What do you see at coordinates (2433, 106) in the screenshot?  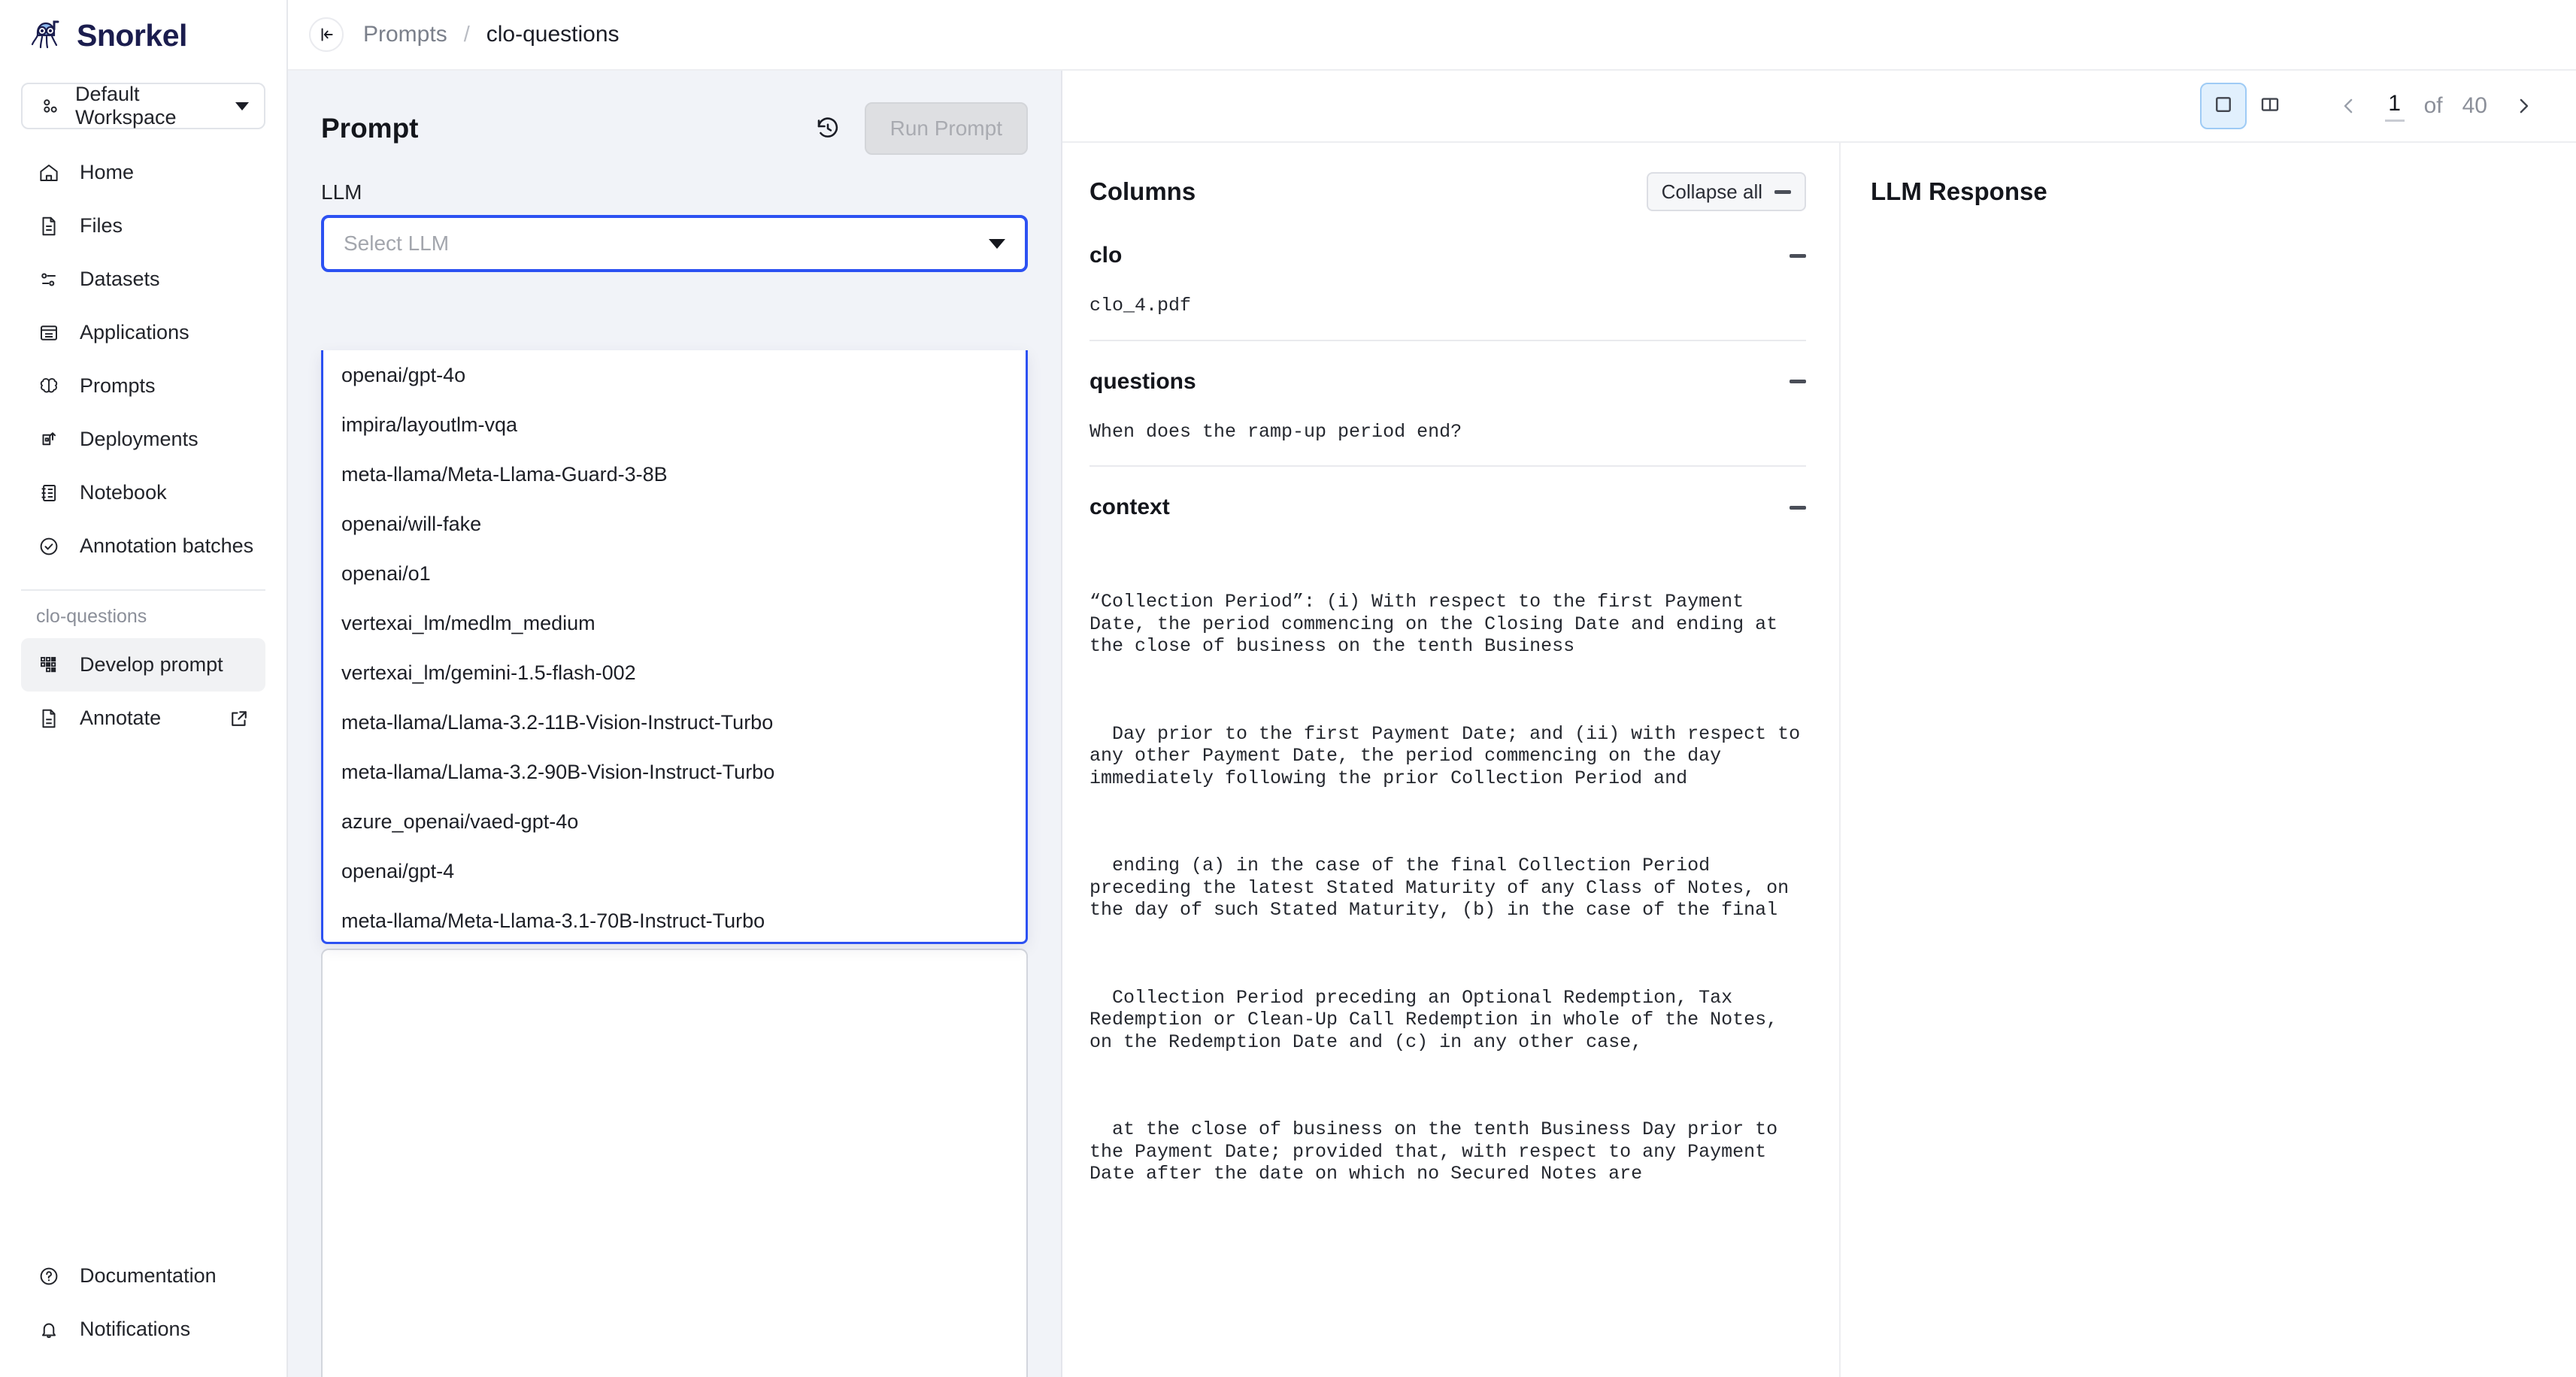 I see `page-of-label: of` at bounding box center [2433, 106].